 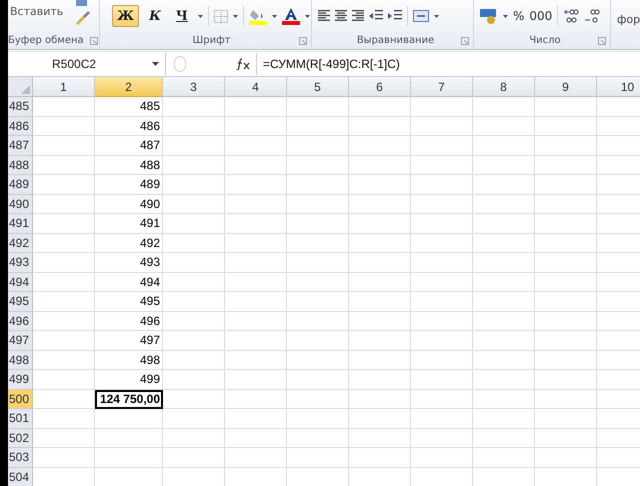 I want to click on decrease-indent-icon, so click(x=376, y=16).